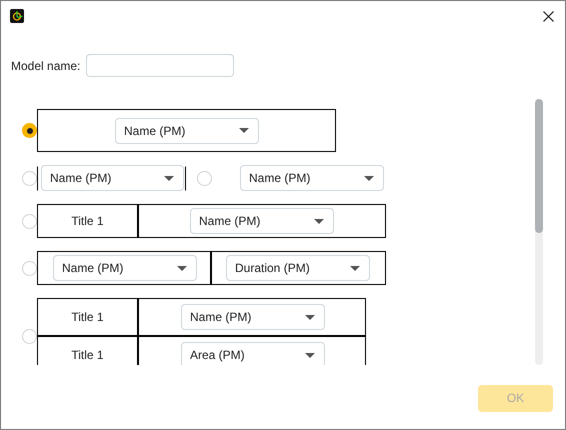  What do you see at coordinates (298, 268) in the screenshot?
I see `dropdown: Duration (PM)` at bounding box center [298, 268].